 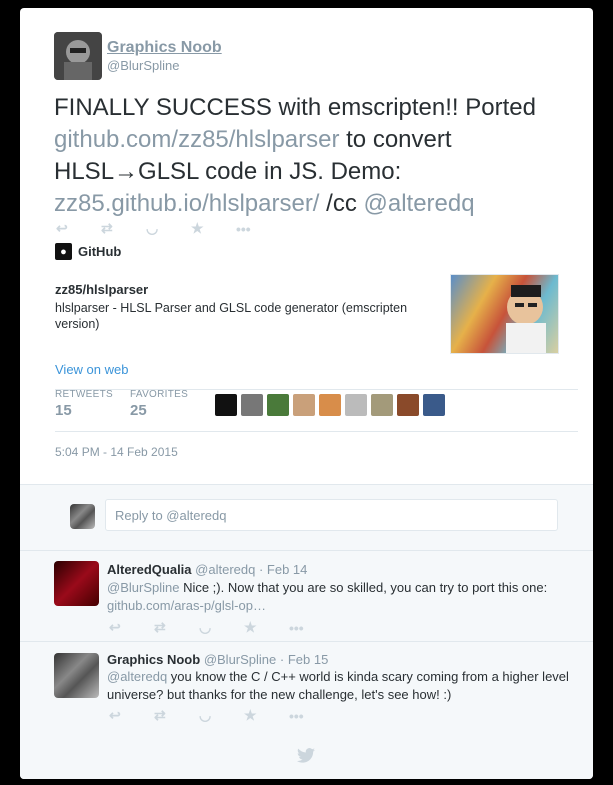 I want to click on tweet-text-part: FINALLY SUCCESS with emscripten!! Ported, so click(x=295, y=107).